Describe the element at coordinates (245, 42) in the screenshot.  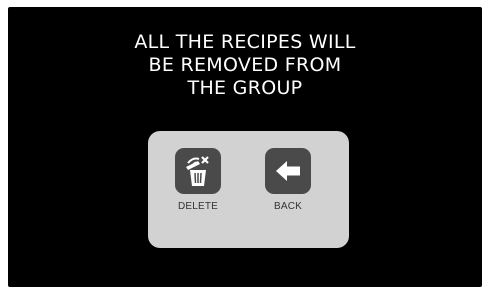
I see `message-line-1: ALL THE RECIPES WILL` at that location.